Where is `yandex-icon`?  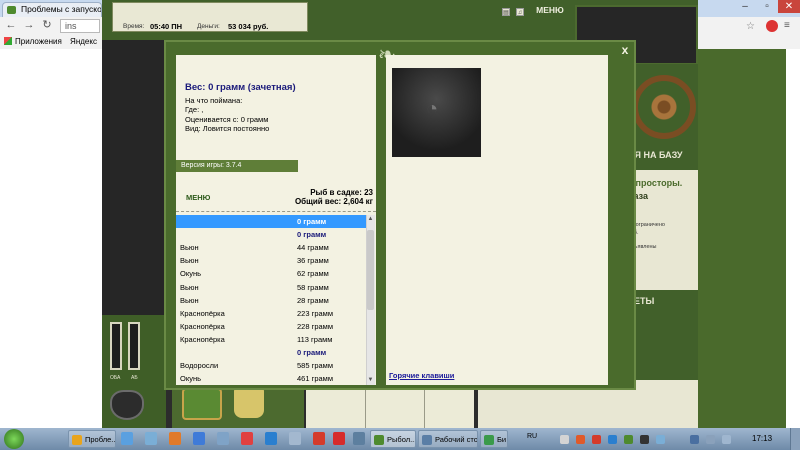
yandex-icon is located at coordinates (319, 438).